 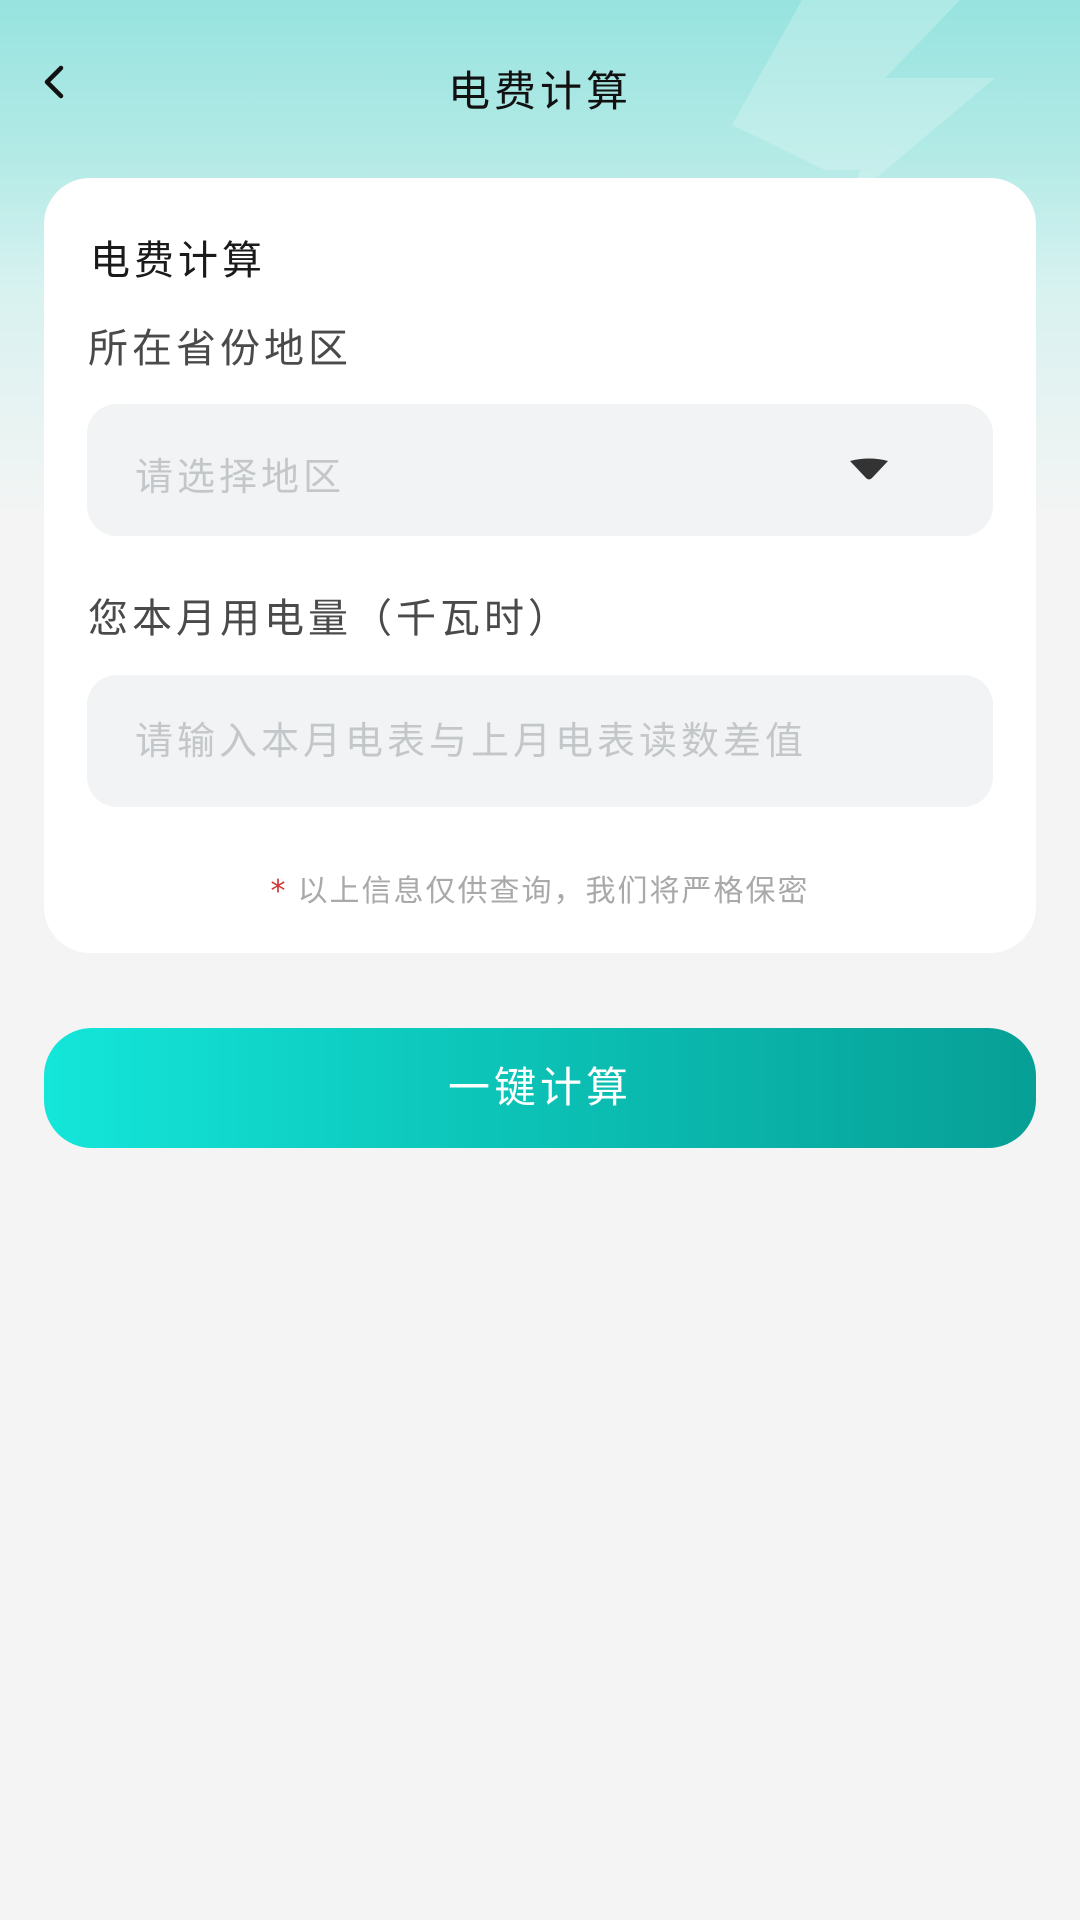 What do you see at coordinates (540, 1088) in the screenshot?
I see `calculate-button: 一键计算` at bounding box center [540, 1088].